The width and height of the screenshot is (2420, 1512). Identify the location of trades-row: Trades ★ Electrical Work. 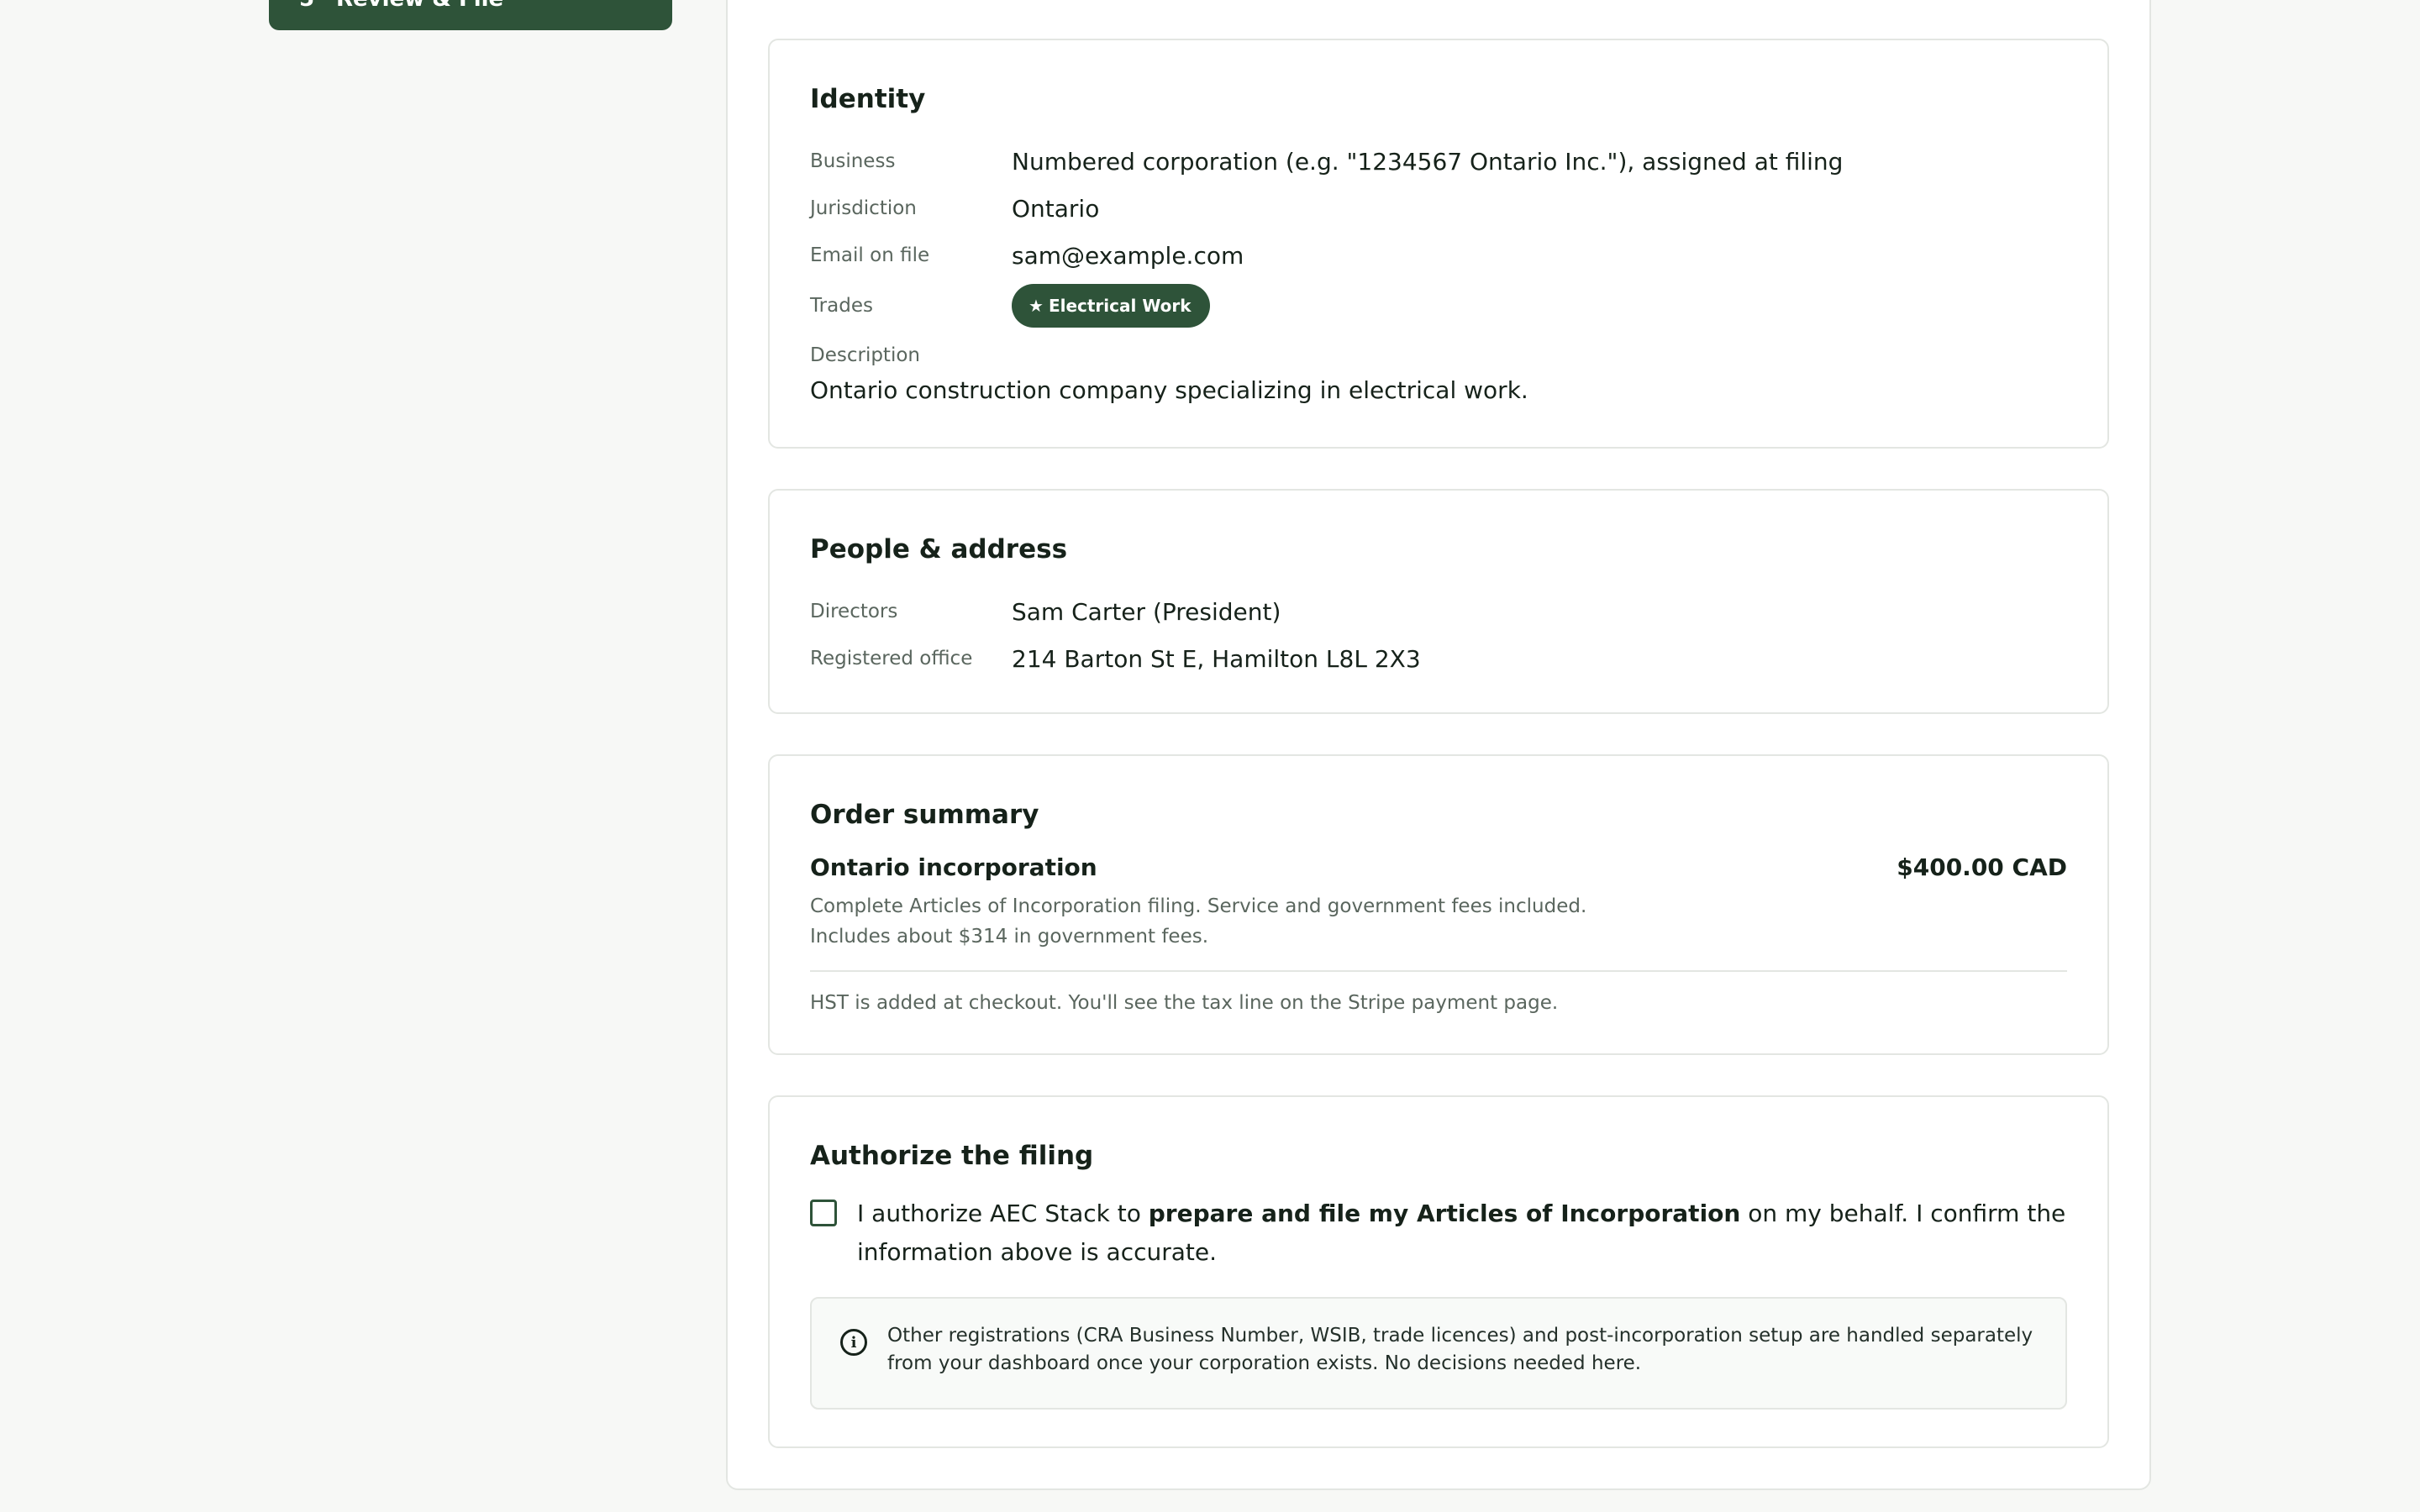
(1438, 306).